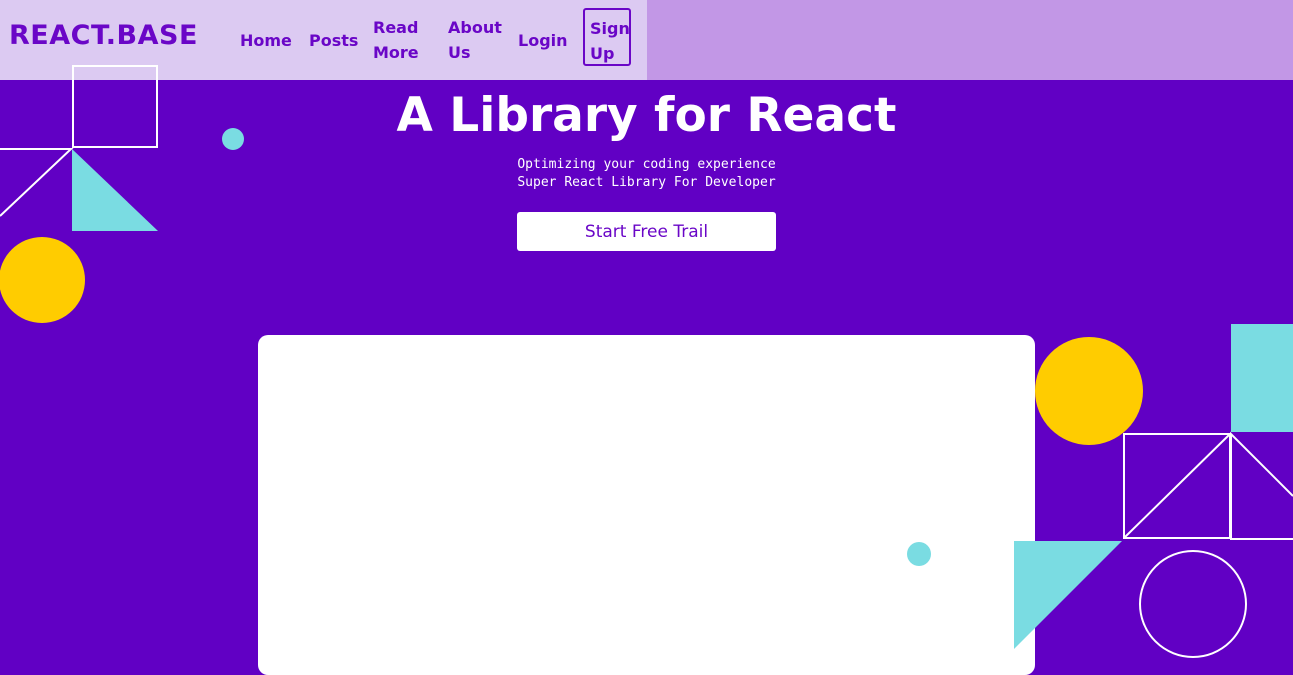  I want to click on diagonal-line-shape, so click(1177, 486).